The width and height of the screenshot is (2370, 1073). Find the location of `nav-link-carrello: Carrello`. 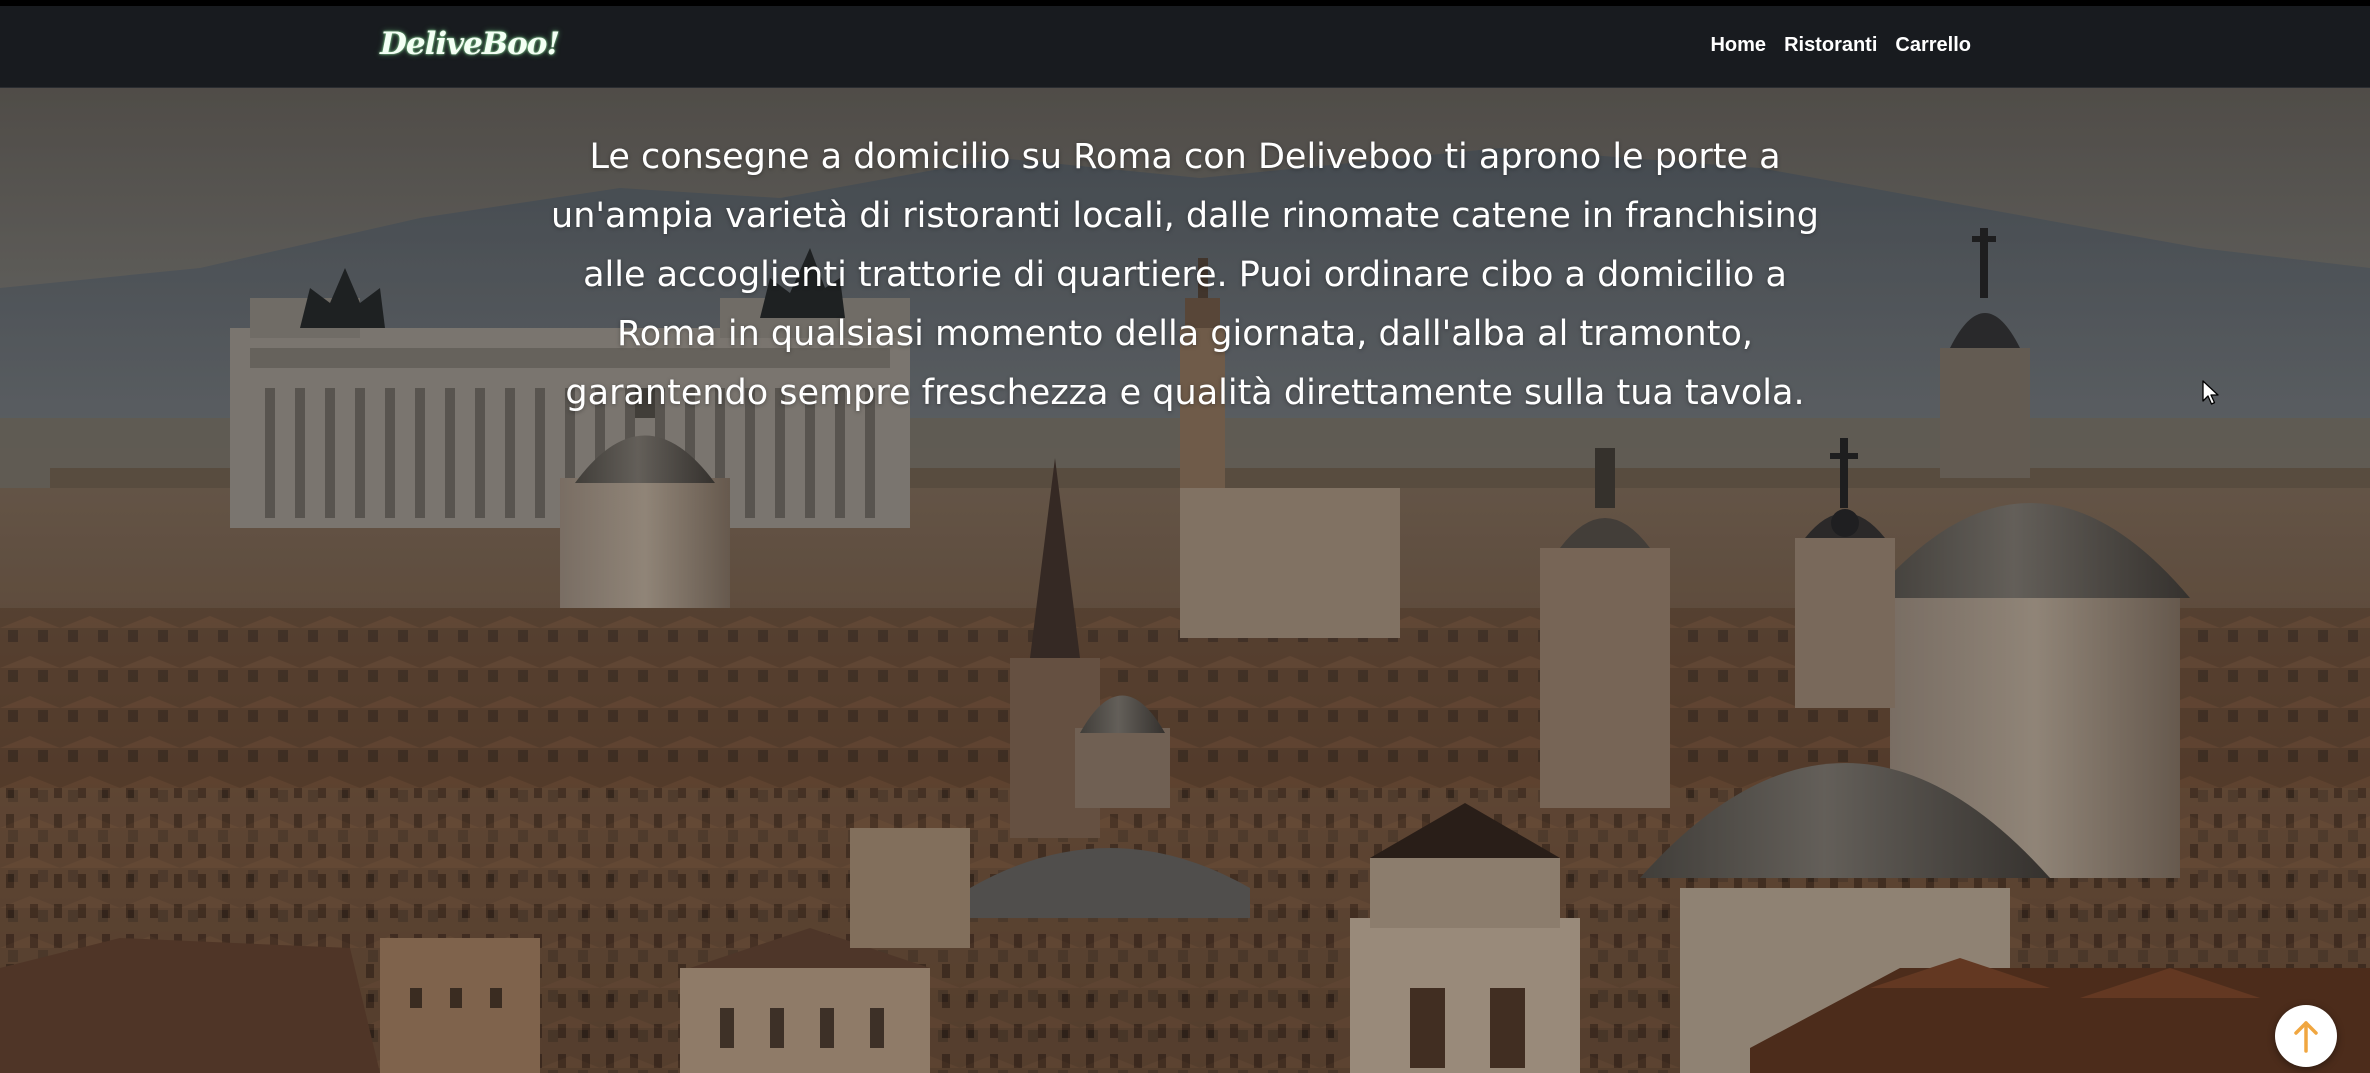

nav-link-carrello: Carrello is located at coordinates (1933, 45).